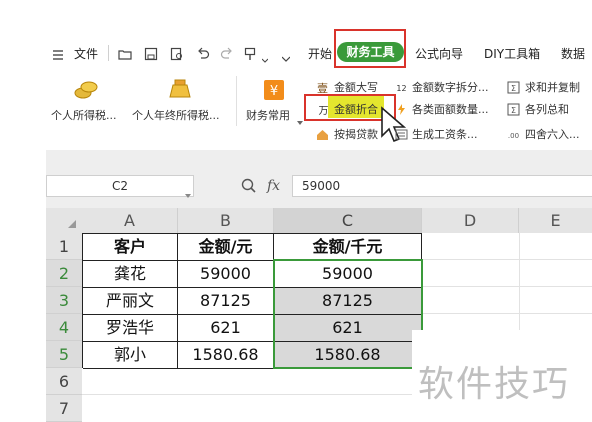 Image resolution: width=592 pixels, height=422 pixels. Describe the element at coordinates (64, 408) in the screenshot. I see `row-header-7: 7` at that location.